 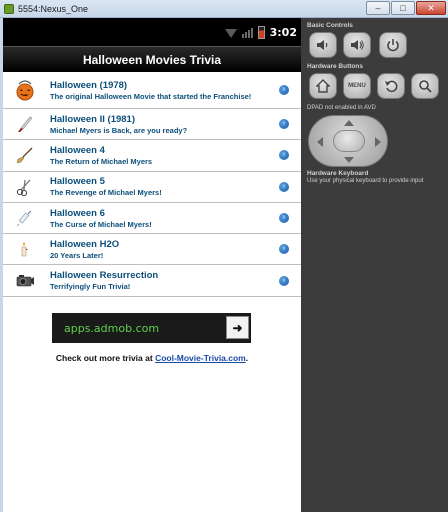 What do you see at coordinates (90, 287) in the screenshot?
I see `movie-subtitle: Terrifyingly Fun Trivia!` at bounding box center [90, 287].